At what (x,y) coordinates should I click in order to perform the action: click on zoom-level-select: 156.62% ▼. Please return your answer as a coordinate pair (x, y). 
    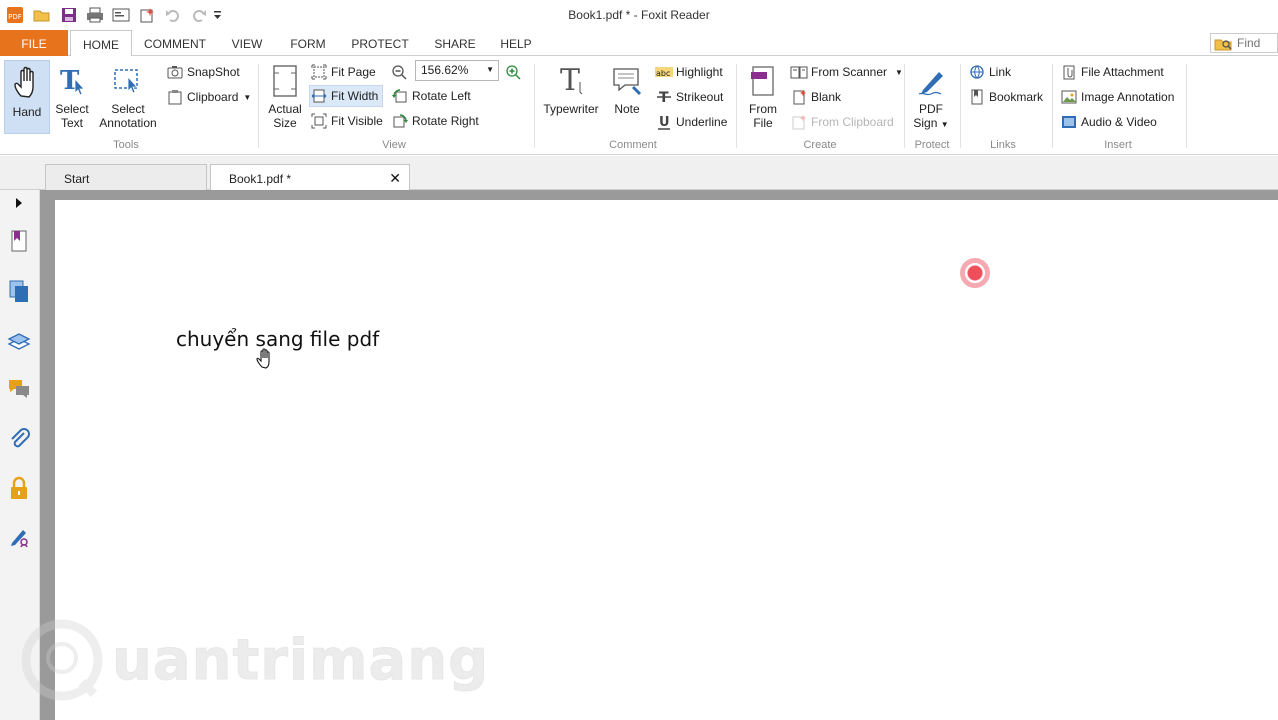
    Looking at the image, I should click on (457, 70).